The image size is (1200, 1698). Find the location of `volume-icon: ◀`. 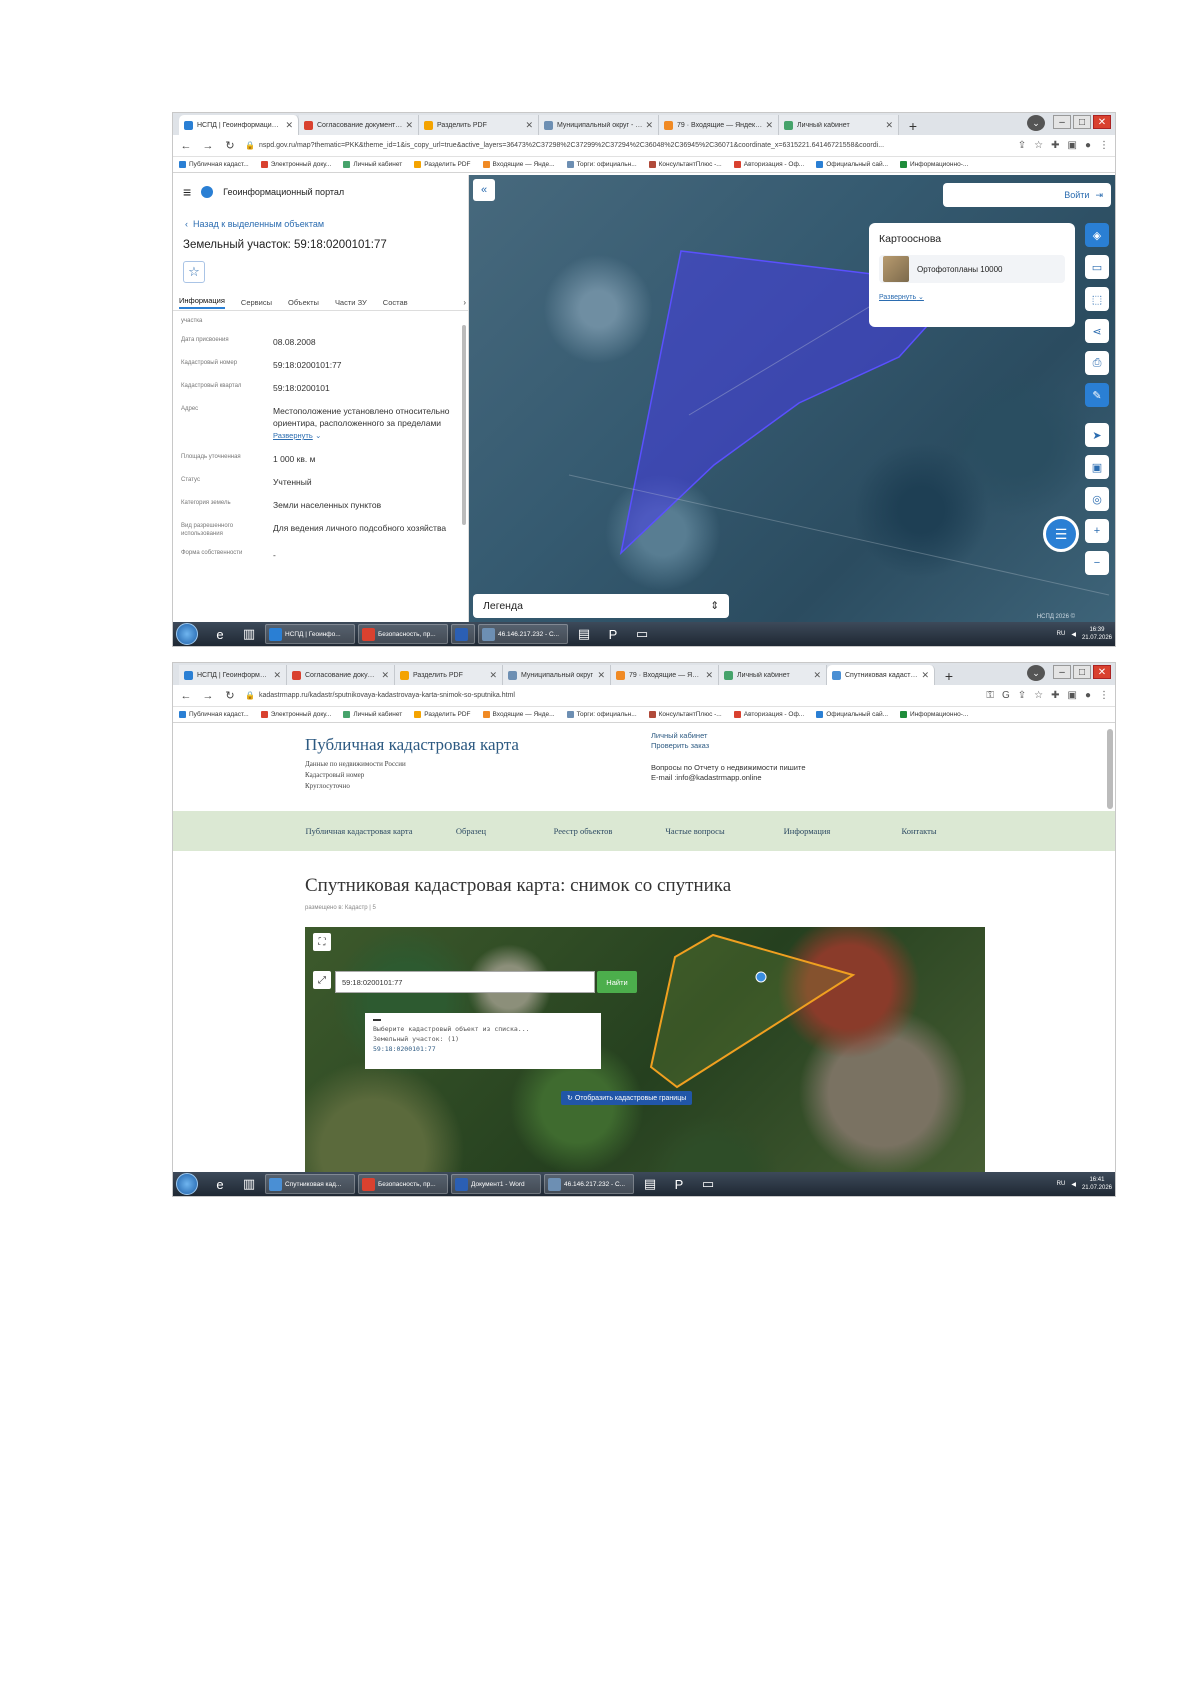

volume-icon: ◀ is located at coordinates (1073, 634).